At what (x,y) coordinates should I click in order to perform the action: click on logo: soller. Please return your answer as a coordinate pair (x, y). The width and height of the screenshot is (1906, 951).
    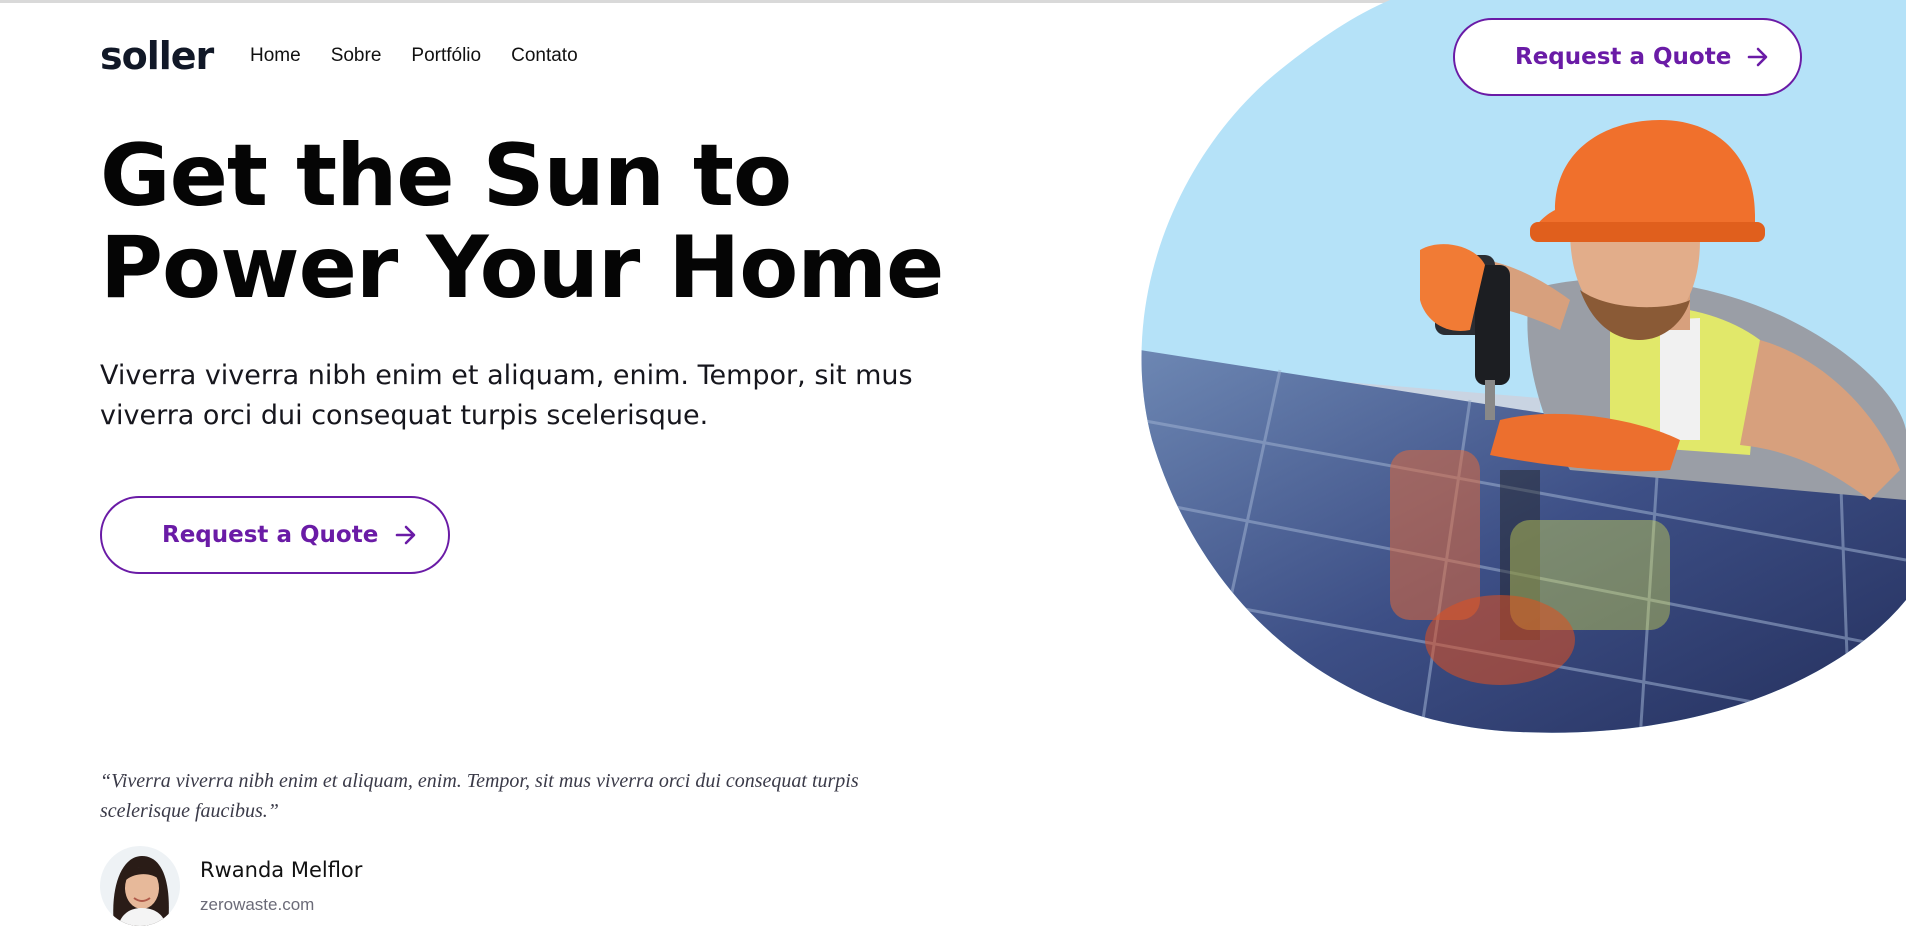
    Looking at the image, I should click on (157, 56).